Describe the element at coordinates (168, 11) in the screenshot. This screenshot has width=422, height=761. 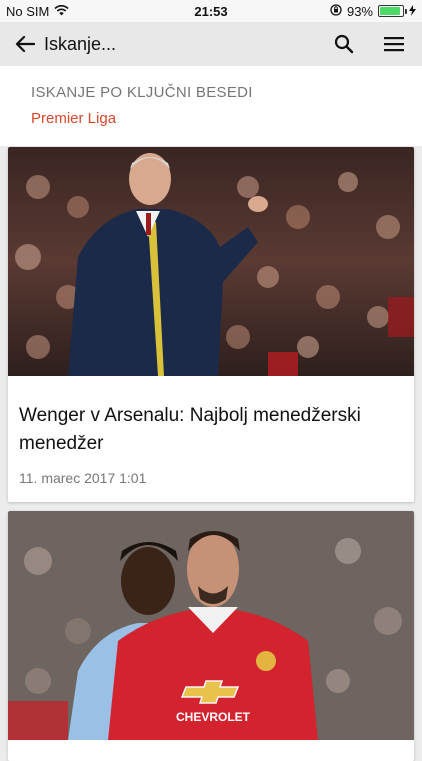
I see `status-left: No SIM` at that location.